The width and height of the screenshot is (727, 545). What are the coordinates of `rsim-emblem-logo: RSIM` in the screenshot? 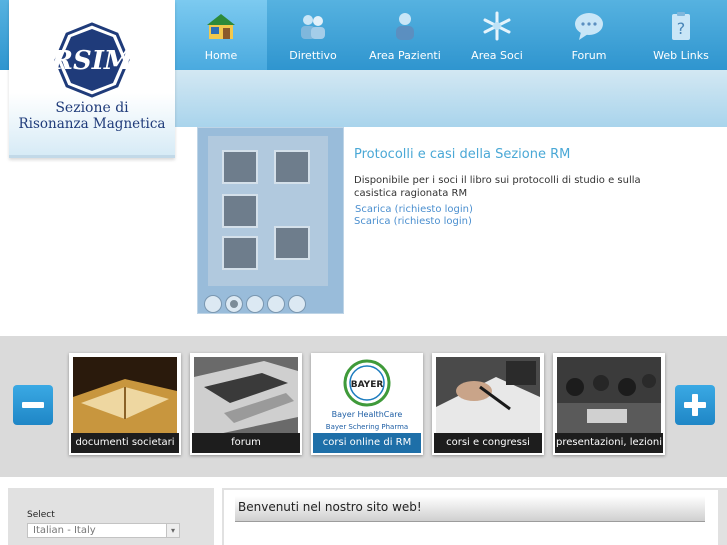 It's located at (92, 60).